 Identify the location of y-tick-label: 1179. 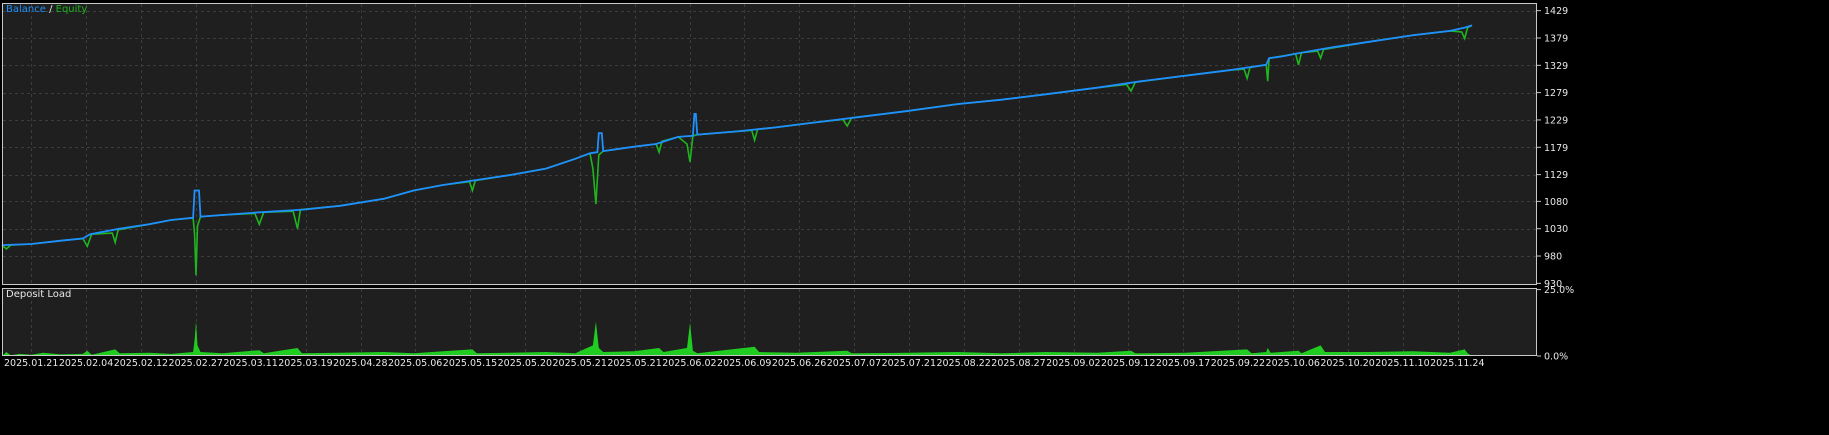
(1556, 148).